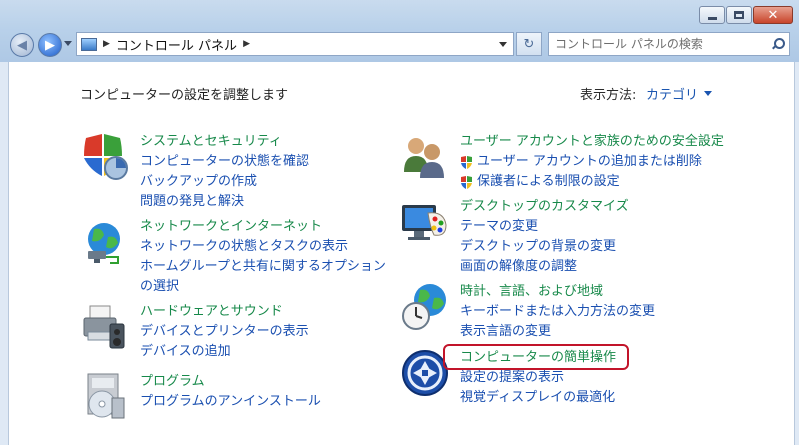 The width and height of the screenshot is (799, 445). I want to click on link-change-desktop-background: デスクトップの背景の変更, so click(590, 247).